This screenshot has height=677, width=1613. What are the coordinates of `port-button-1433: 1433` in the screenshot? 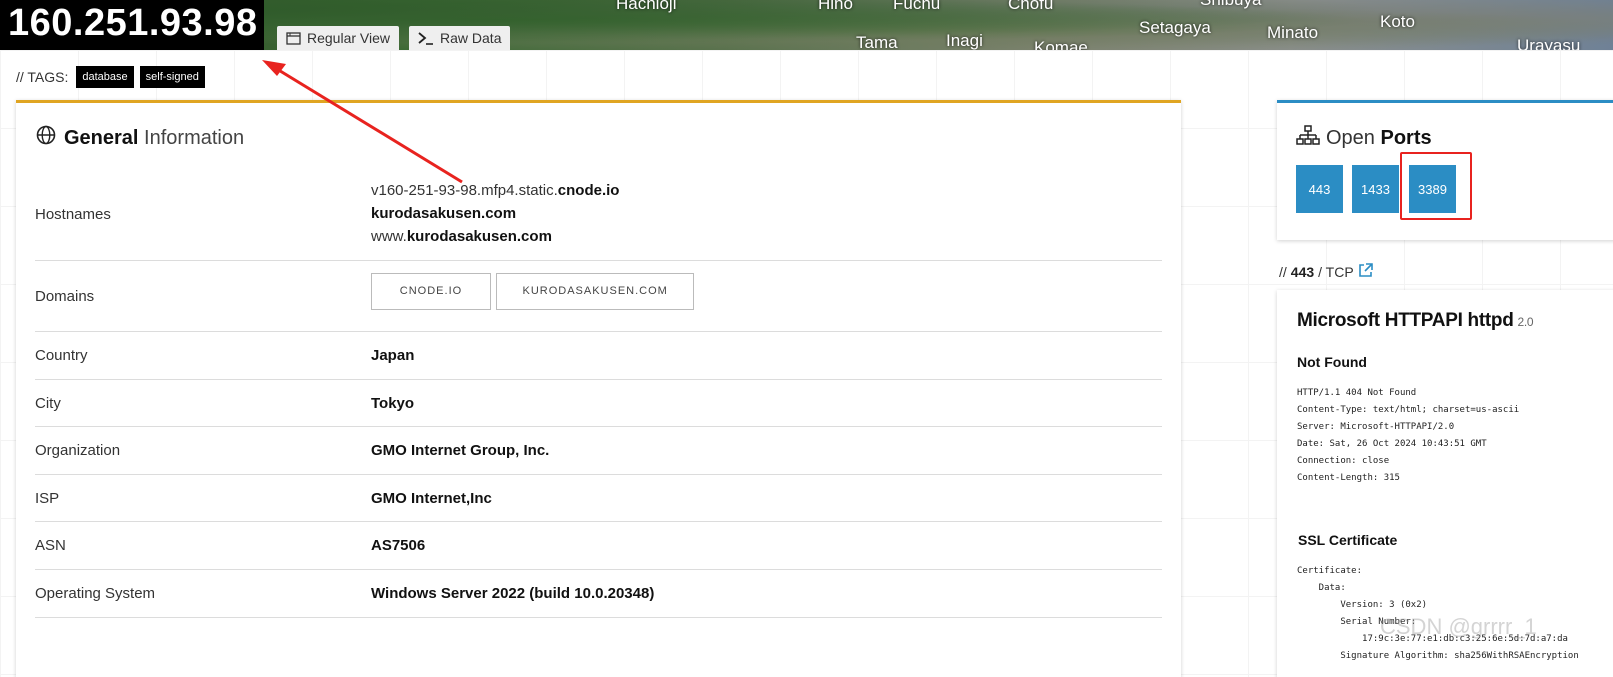 It's located at (1375, 189).